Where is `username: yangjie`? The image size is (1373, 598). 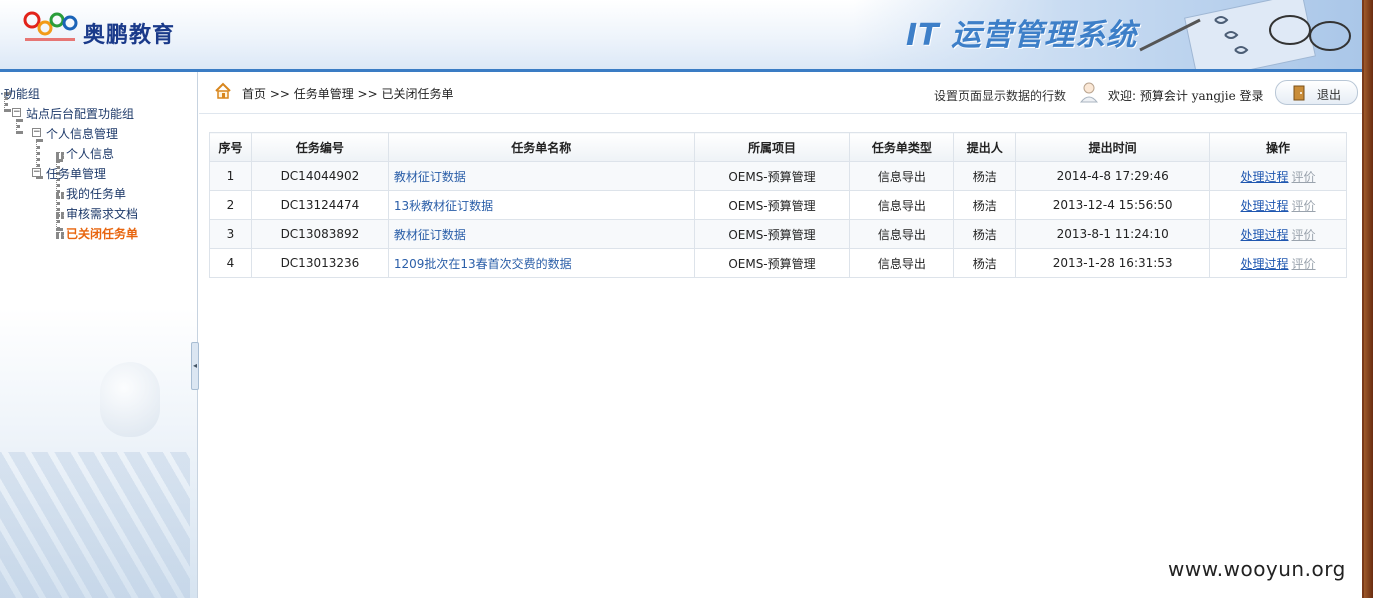 username: yangjie is located at coordinates (1213, 96).